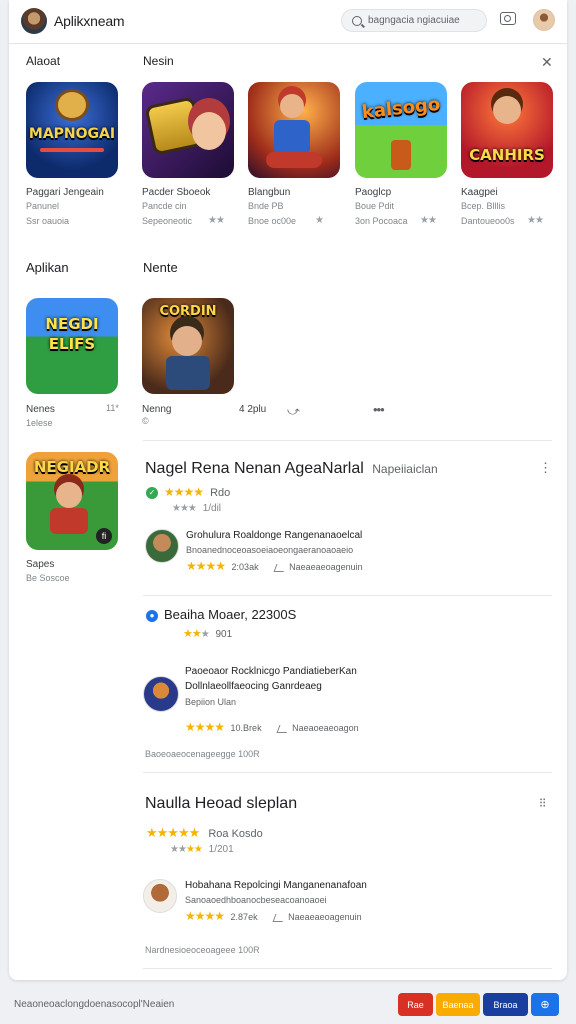 This screenshot has width=576, height=1024. What do you see at coordinates (112, 408) in the screenshot?
I see `app-extra: 11*` at bounding box center [112, 408].